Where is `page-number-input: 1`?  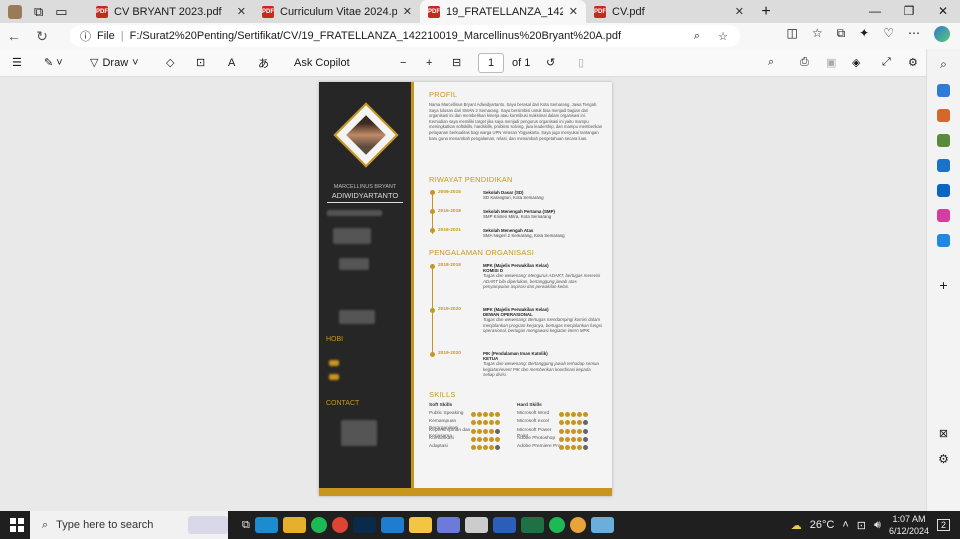
page-number-input: 1 is located at coordinates (491, 62).